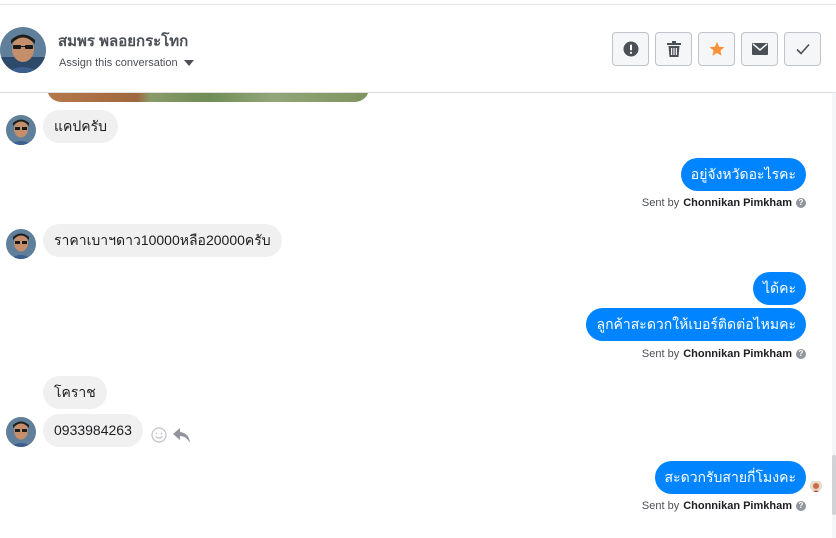 Image resolution: width=836 pixels, height=538 pixels. What do you see at coordinates (779, 288) in the screenshot?
I see `outgoing-message: ได้คะ` at bounding box center [779, 288].